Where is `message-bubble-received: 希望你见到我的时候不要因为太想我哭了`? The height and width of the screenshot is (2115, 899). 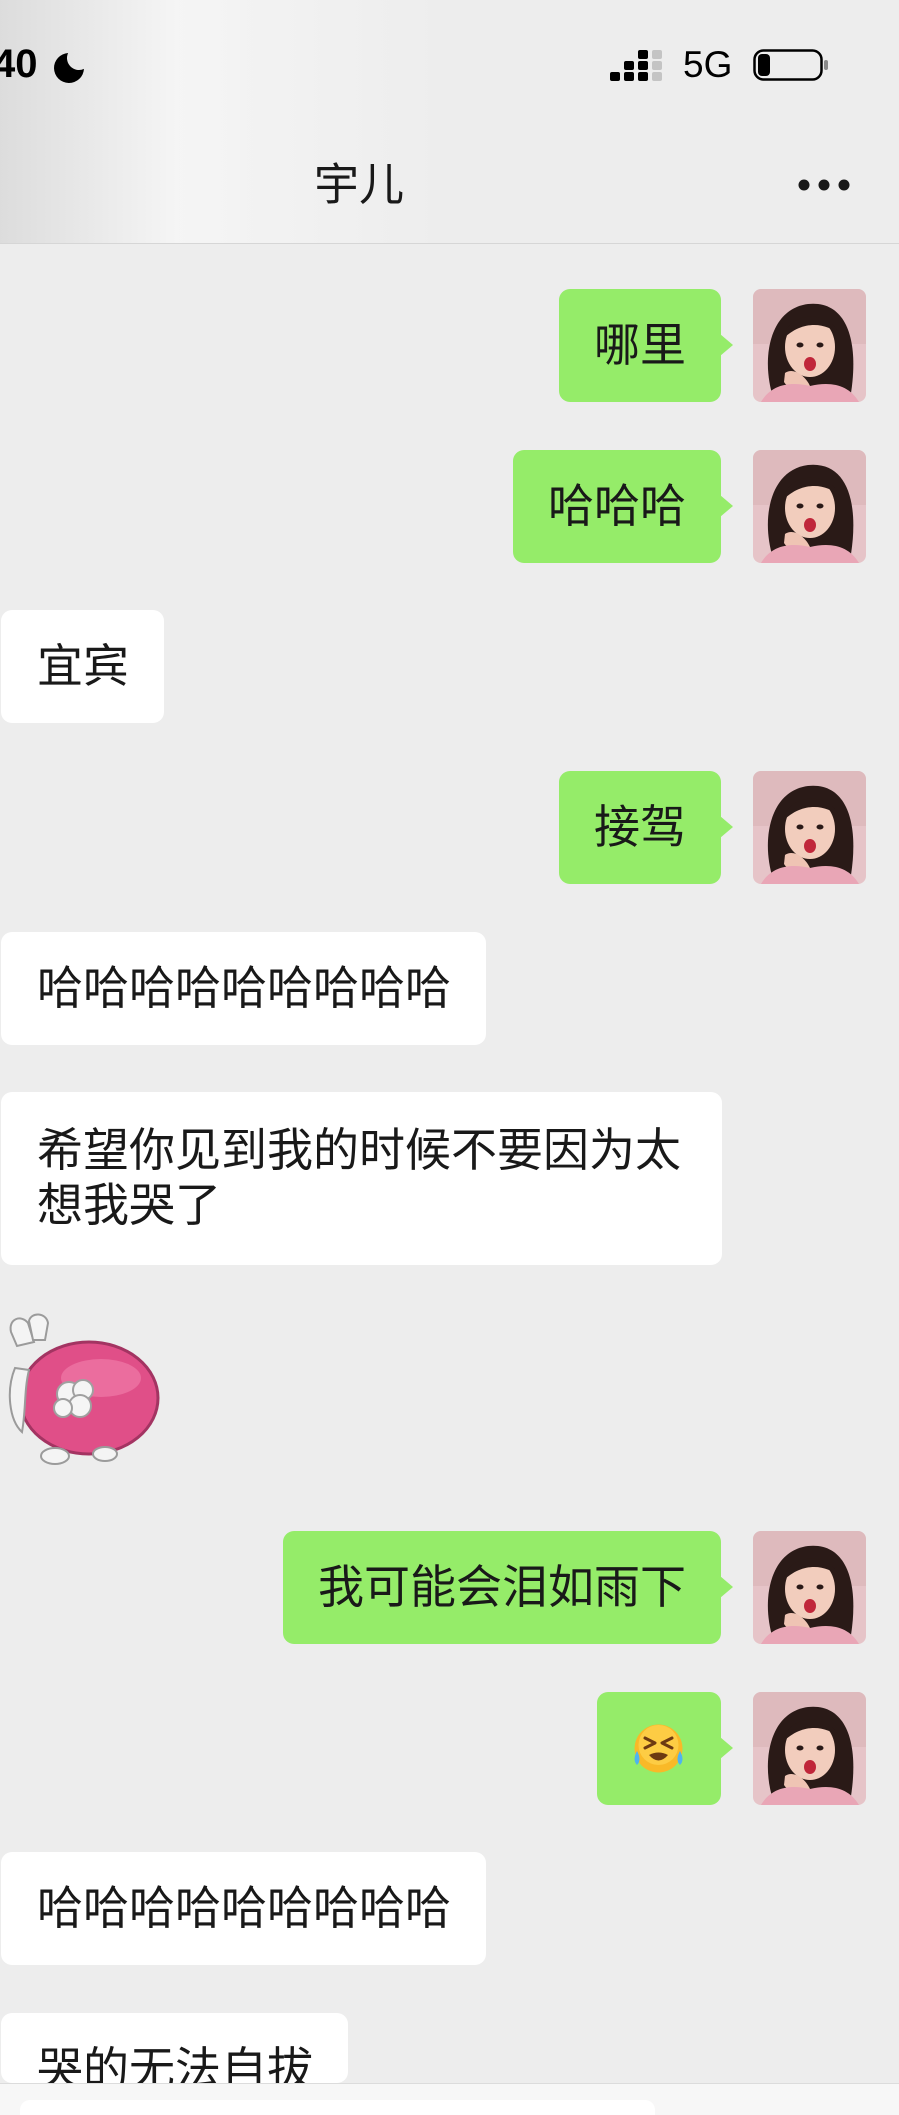
message-bubble-received: 希望你见到我的时候不要因为太想我哭了 is located at coordinates (361, 1178).